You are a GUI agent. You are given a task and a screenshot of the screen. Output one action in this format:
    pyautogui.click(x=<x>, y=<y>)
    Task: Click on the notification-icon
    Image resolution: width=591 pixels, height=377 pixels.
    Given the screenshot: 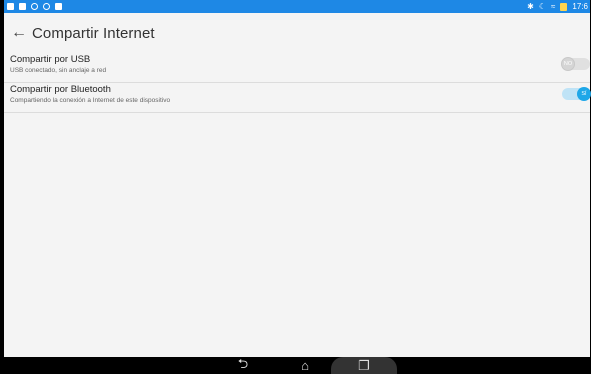 What is the action you would take?
    pyautogui.click(x=10, y=6)
    